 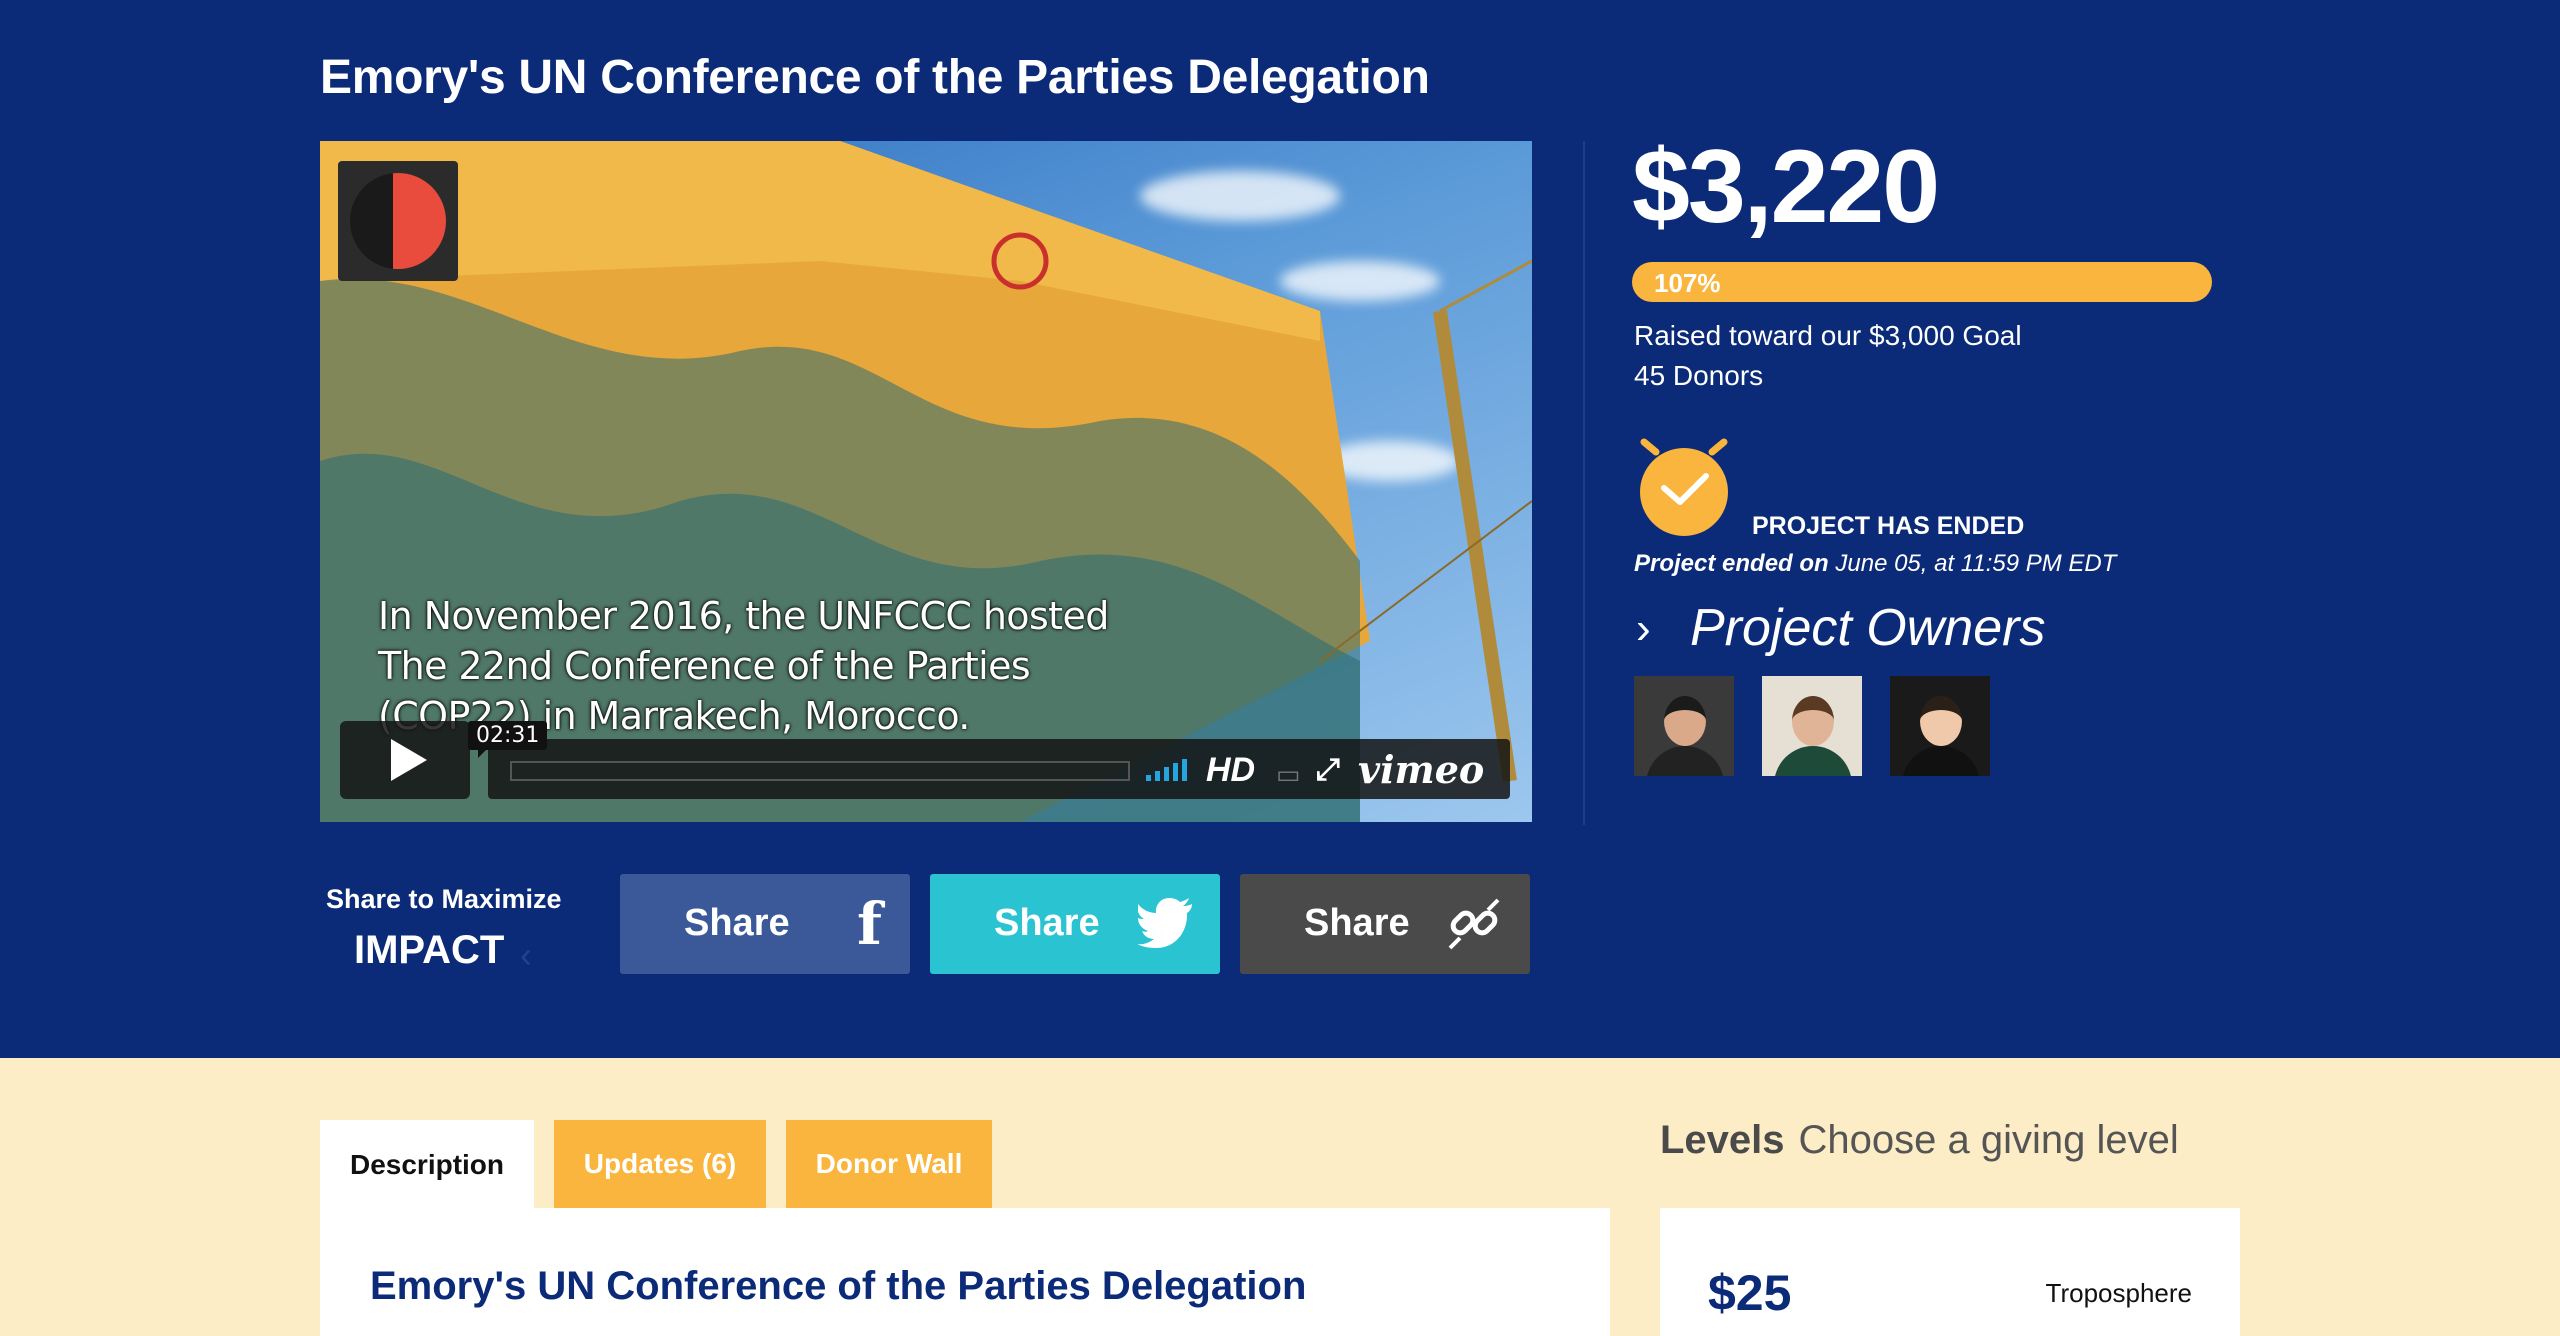 I want to click on play-icon, so click(x=409, y=760).